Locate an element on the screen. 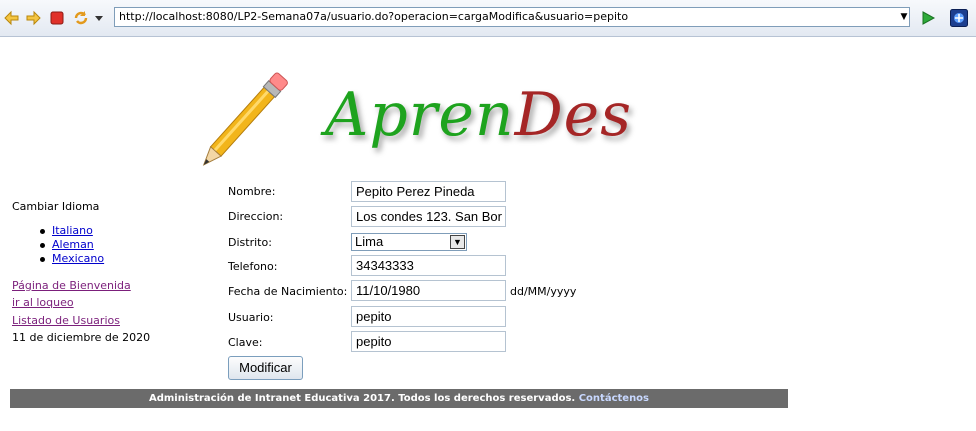 Image resolution: width=976 pixels, height=431 pixels. language-title: Cambiar Idioma is located at coordinates (56, 206).